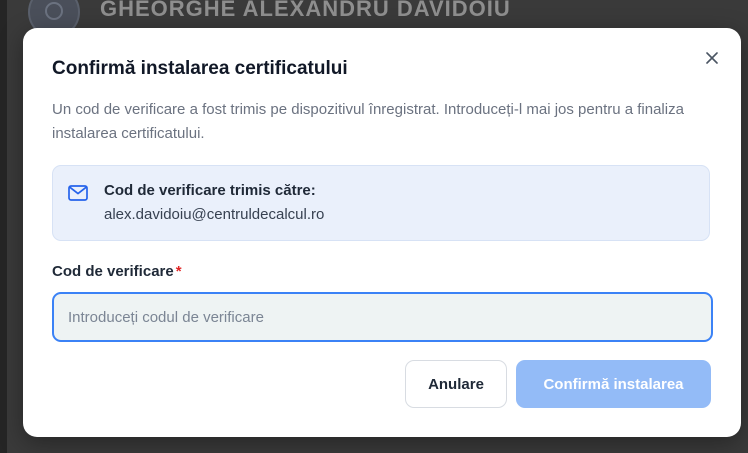 This screenshot has width=748, height=453. Describe the element at coordinates (3, 226) in the screenshot. I see `background-edge` at that location.